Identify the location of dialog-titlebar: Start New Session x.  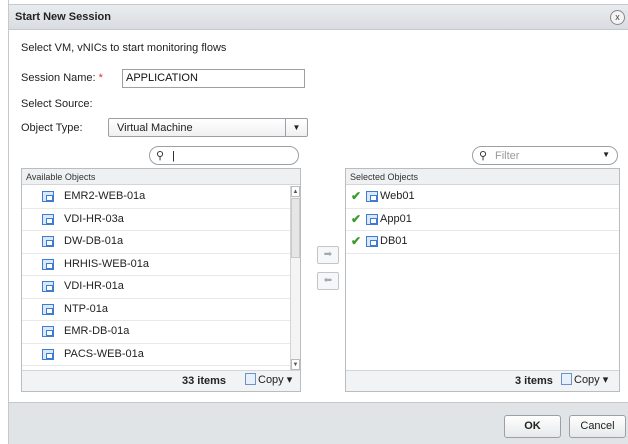
(318, 17).